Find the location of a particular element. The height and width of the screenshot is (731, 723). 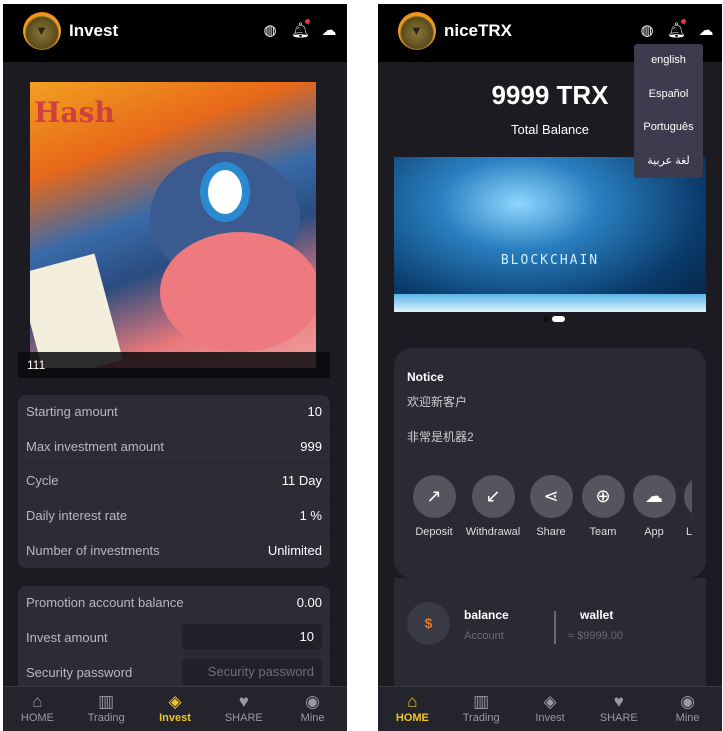

detail-row: Daily interest rate 1 % is located at coordinates (174, 516).